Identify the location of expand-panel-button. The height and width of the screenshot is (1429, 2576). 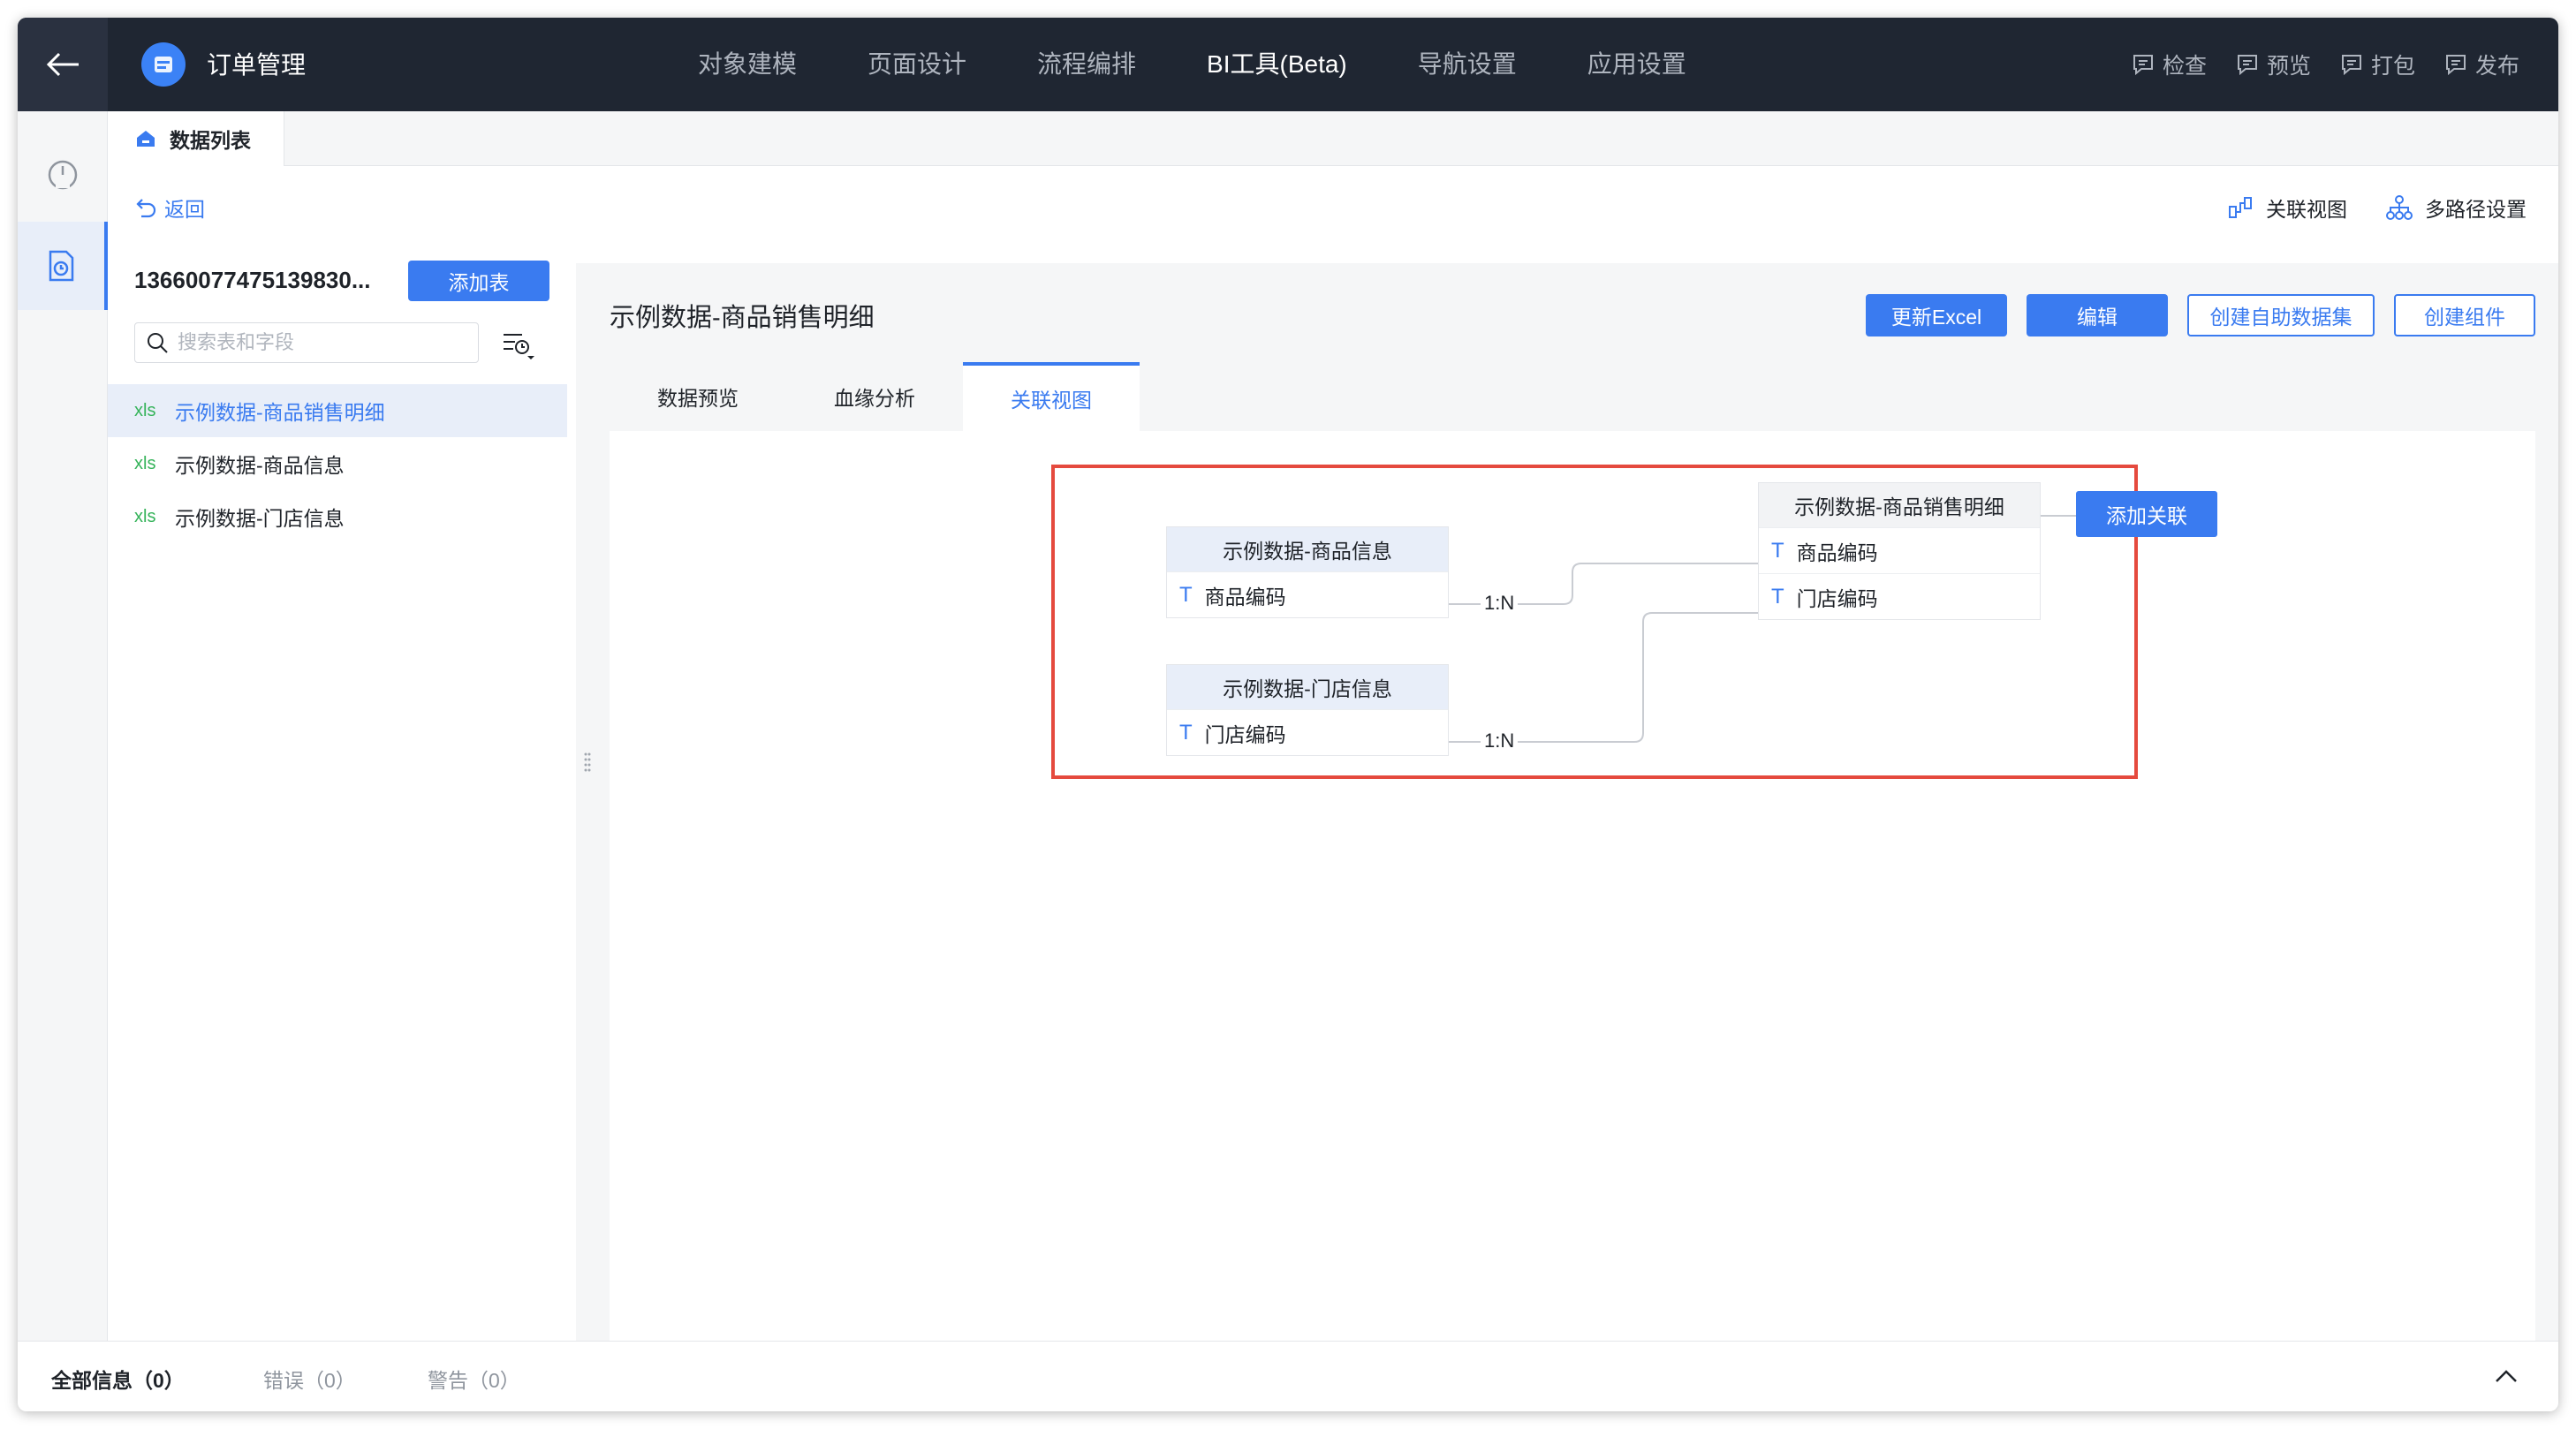
(2506, 1376).